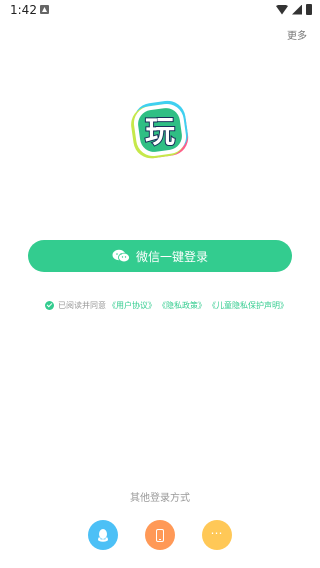 This screenshot has width=320, height=568. Describe the element at coordinates (82, 305) in the screenshot. I see `agreement-prefix: 已阅读并同意` at that location.